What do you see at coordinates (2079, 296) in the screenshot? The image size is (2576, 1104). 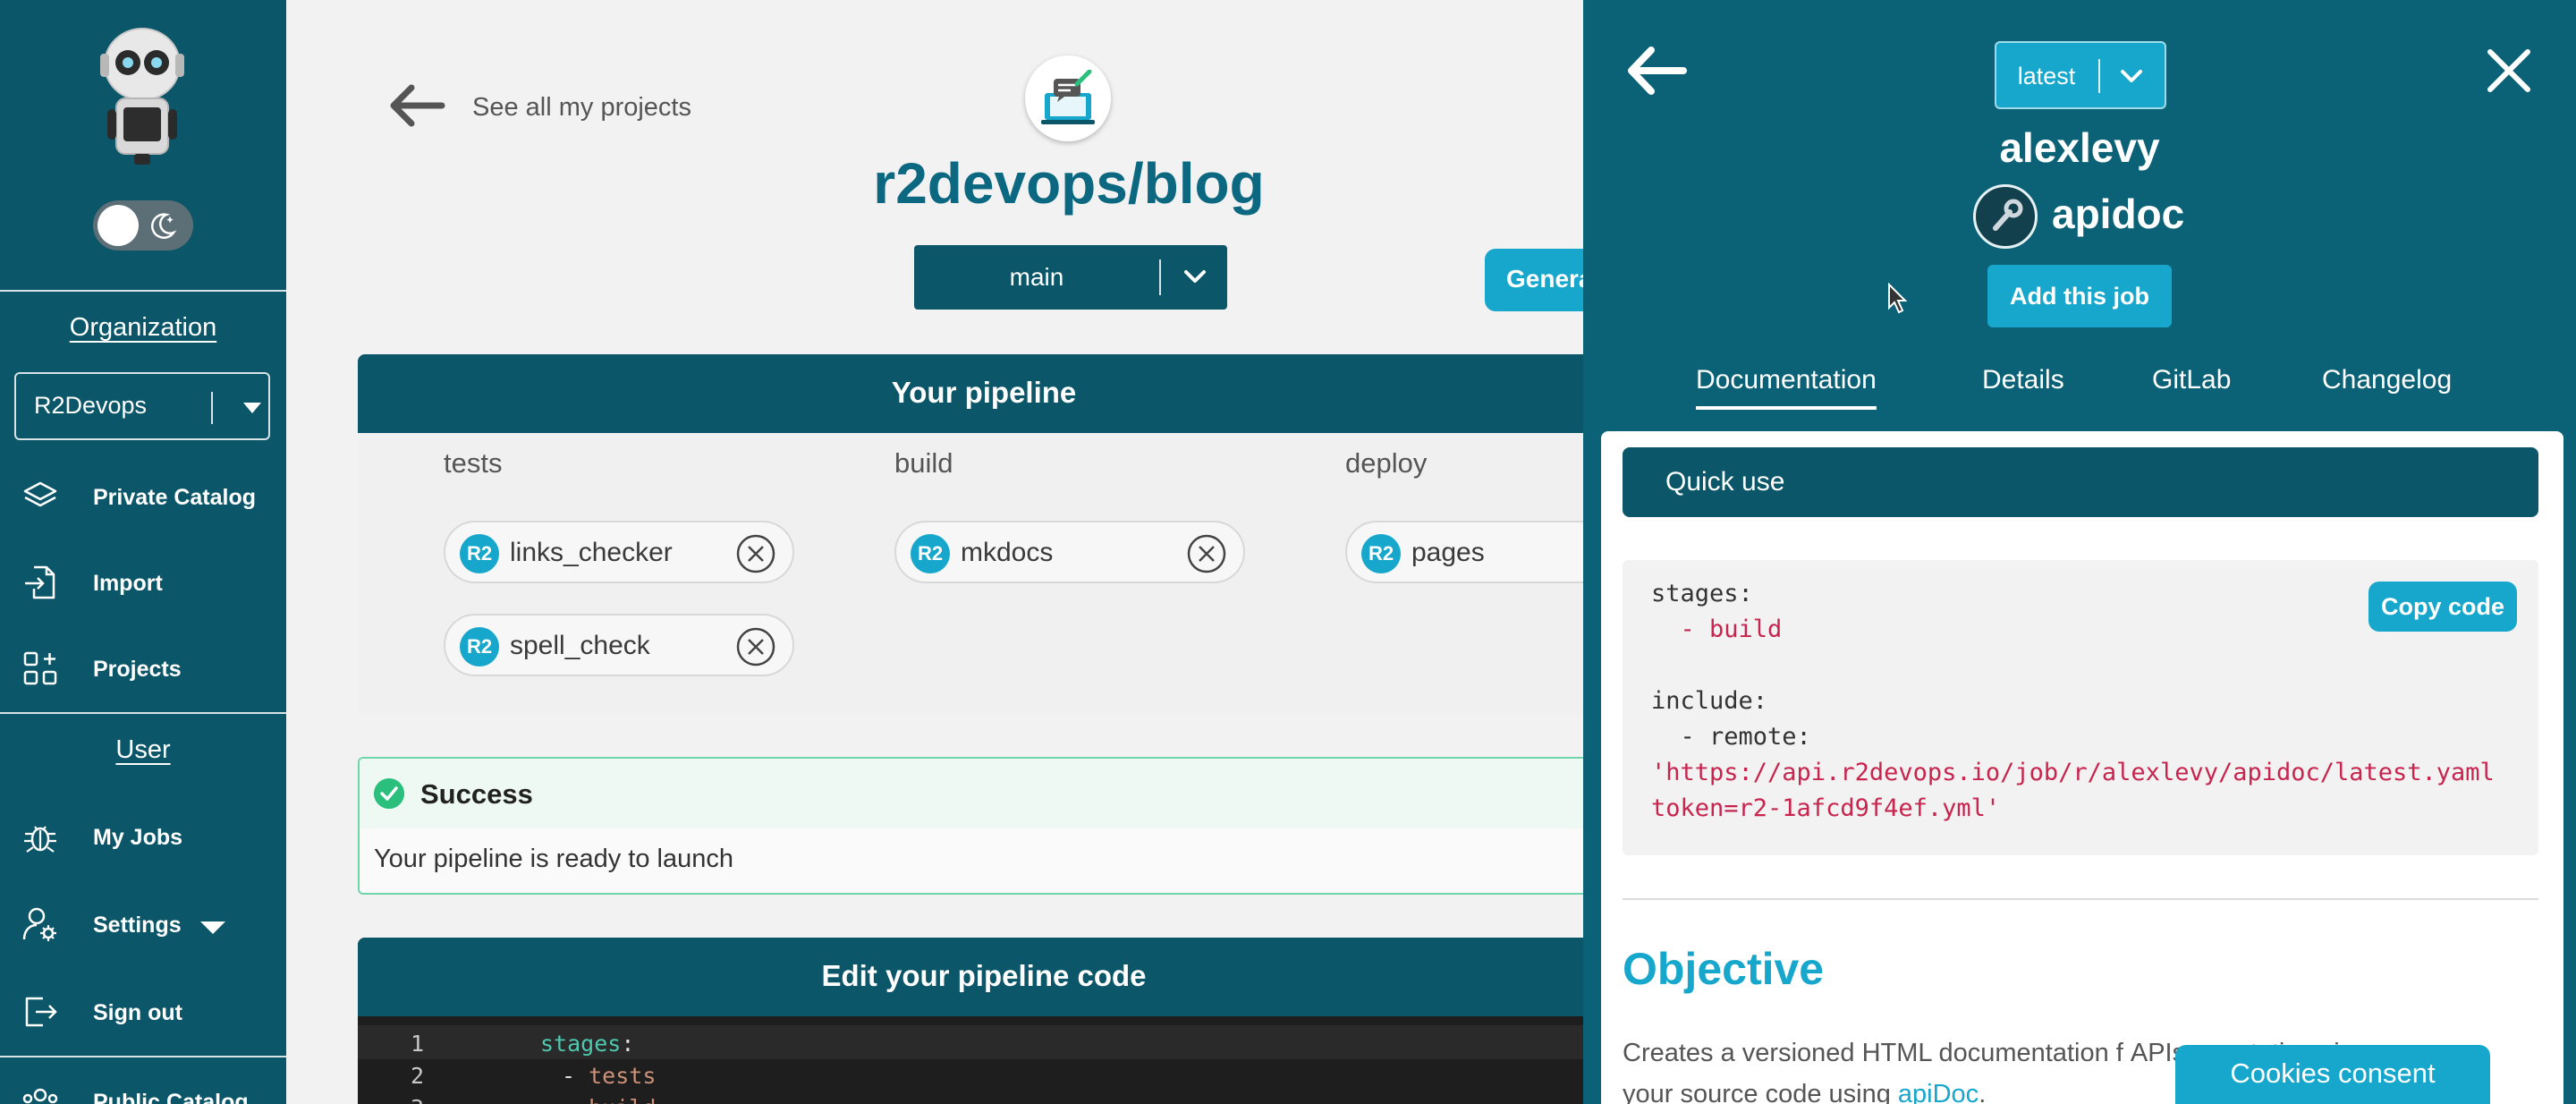 I see `add-job-button: Add this job` at bounding box center [2079, 296].